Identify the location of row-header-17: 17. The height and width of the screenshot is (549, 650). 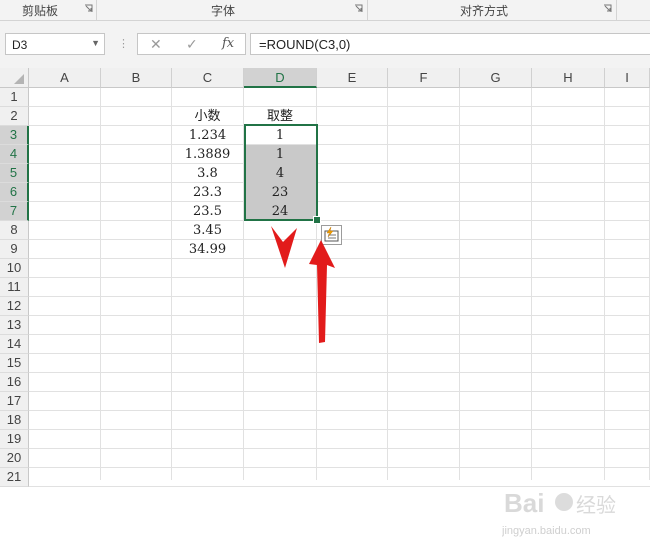
(14, 401).